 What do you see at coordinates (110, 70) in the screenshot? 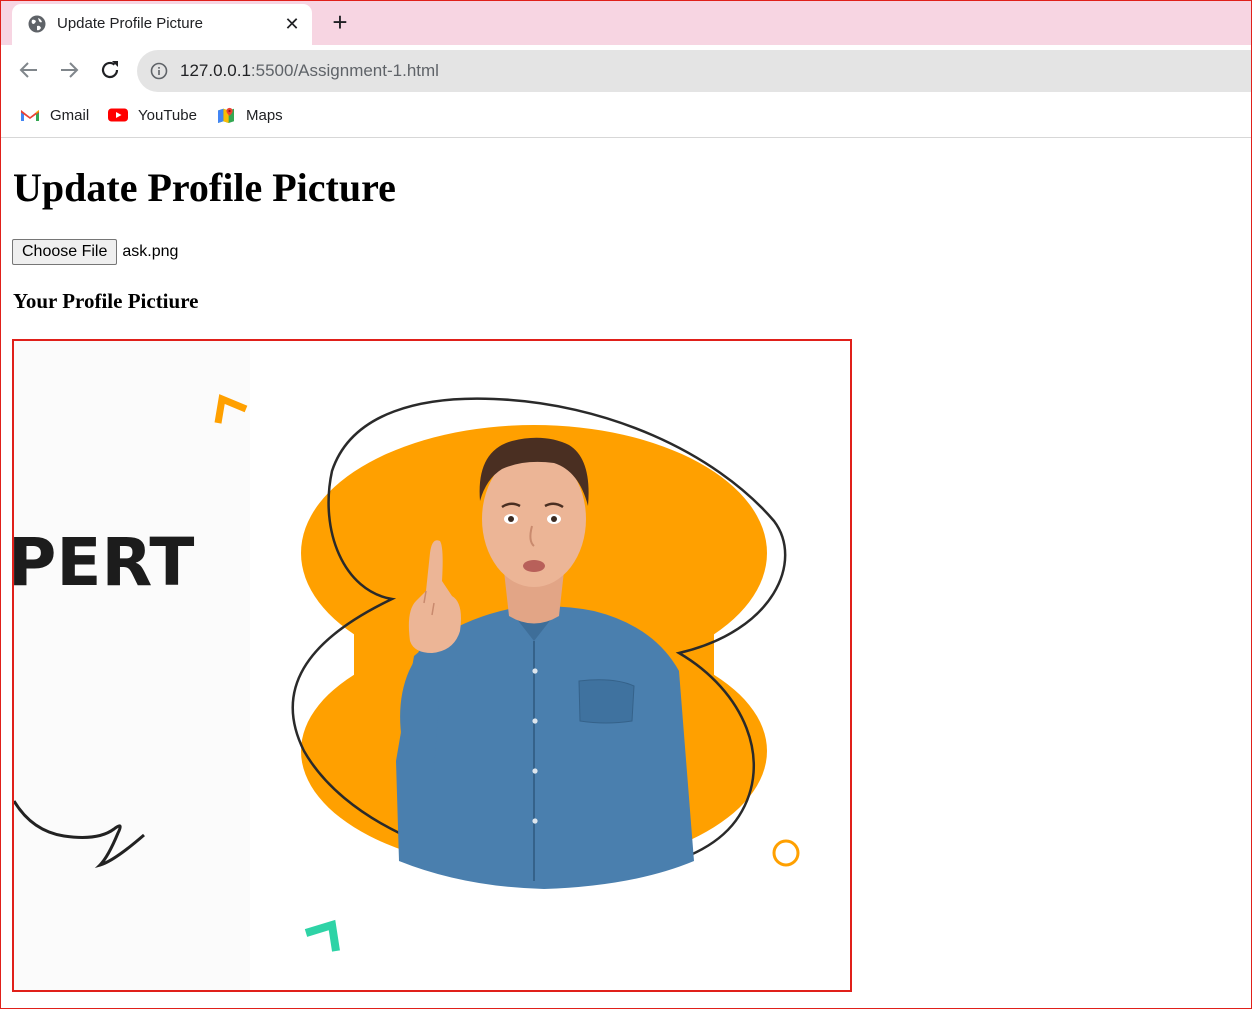
I see `reload-icon` at bounding box center [110, 70].